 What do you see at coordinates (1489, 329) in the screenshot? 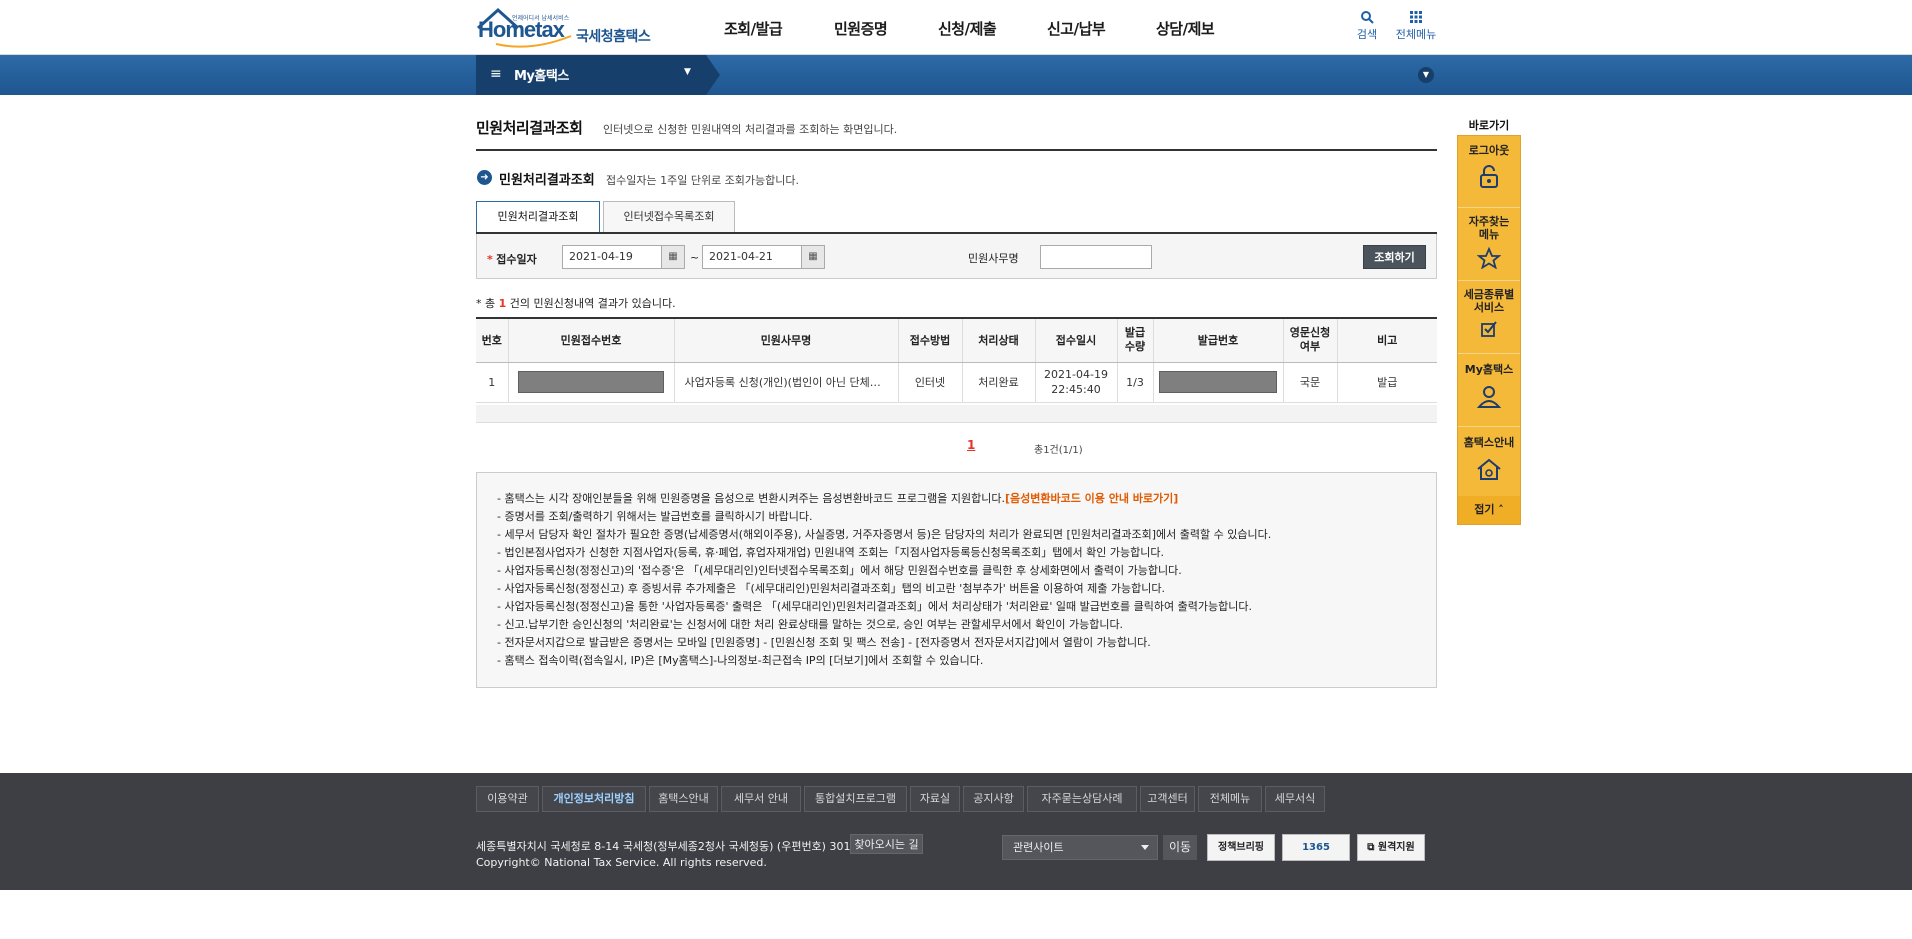
I see `checkbox-icon` at bounding box center [1489, 329].